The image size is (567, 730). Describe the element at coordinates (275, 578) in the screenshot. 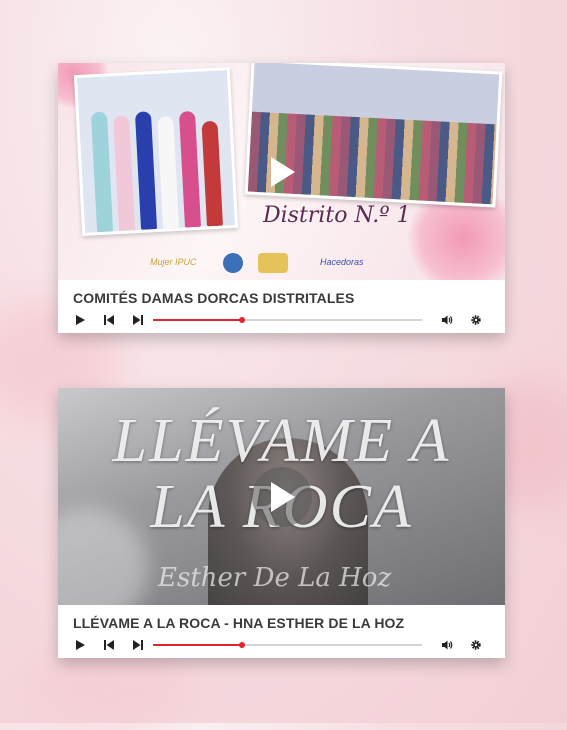

I see `artist-signature: Esther De La Hoz` at that location.